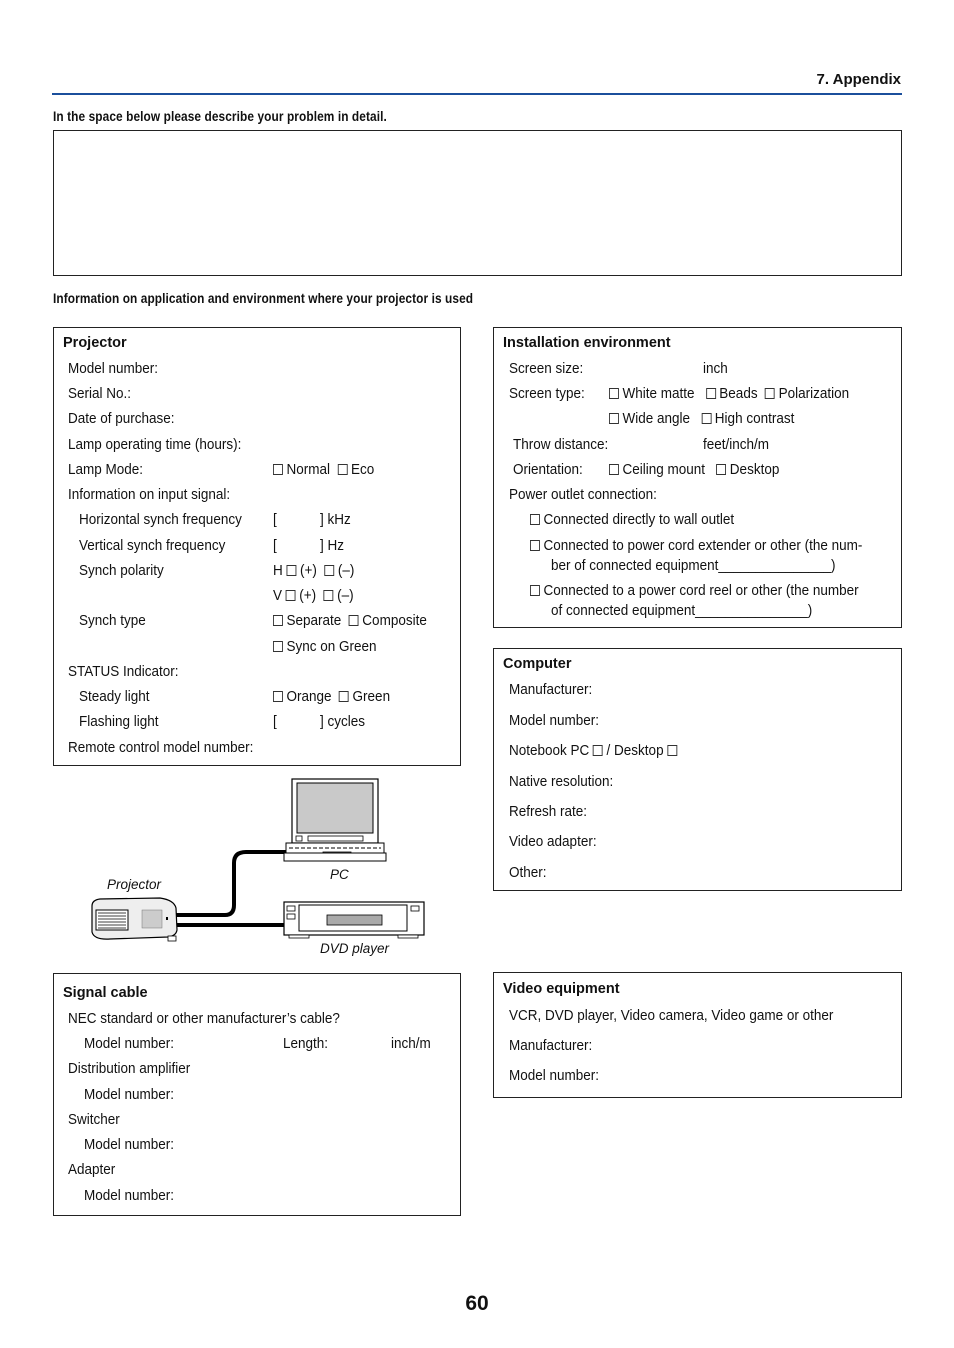 This screenshot has height=1348, width=954. I want to click on green-checkbox, so click(344, 696).